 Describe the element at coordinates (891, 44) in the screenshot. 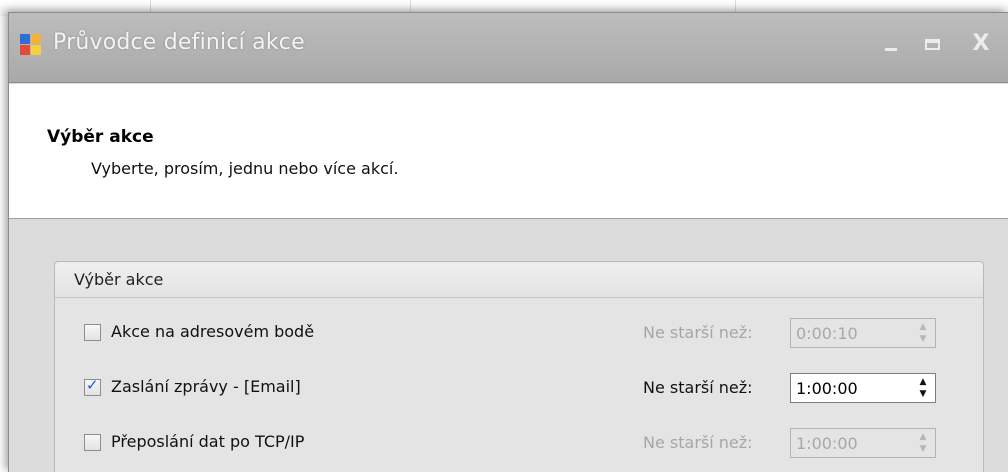

I see `minimize-button` at that location.